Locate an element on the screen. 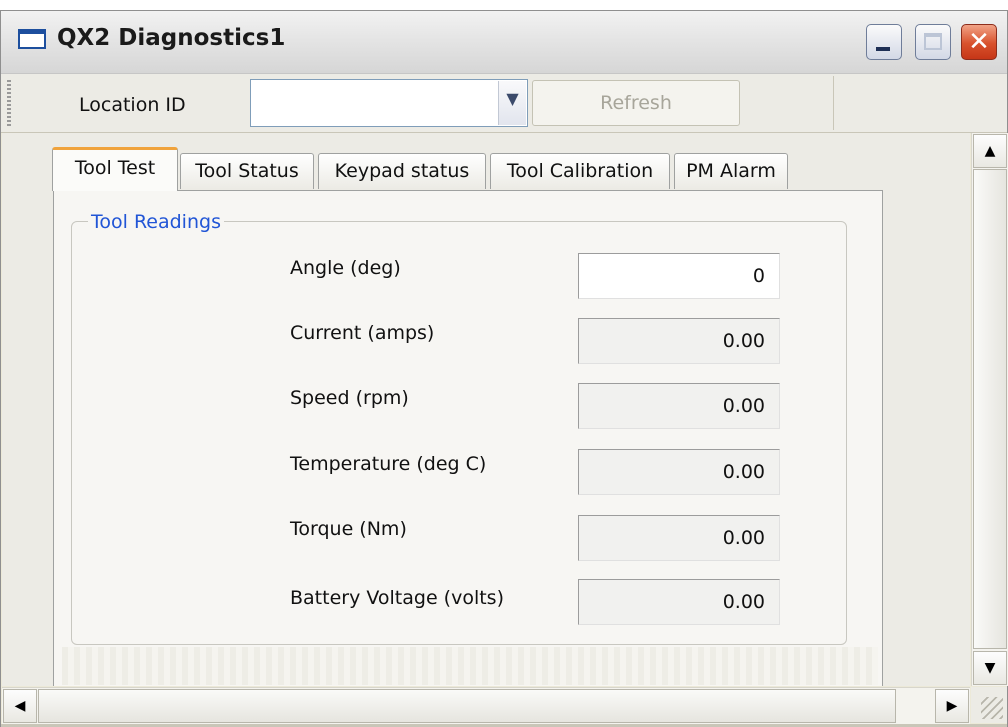 This screenshot has height=727, width=1008. minimize-button is located at coordinates (884, 42).